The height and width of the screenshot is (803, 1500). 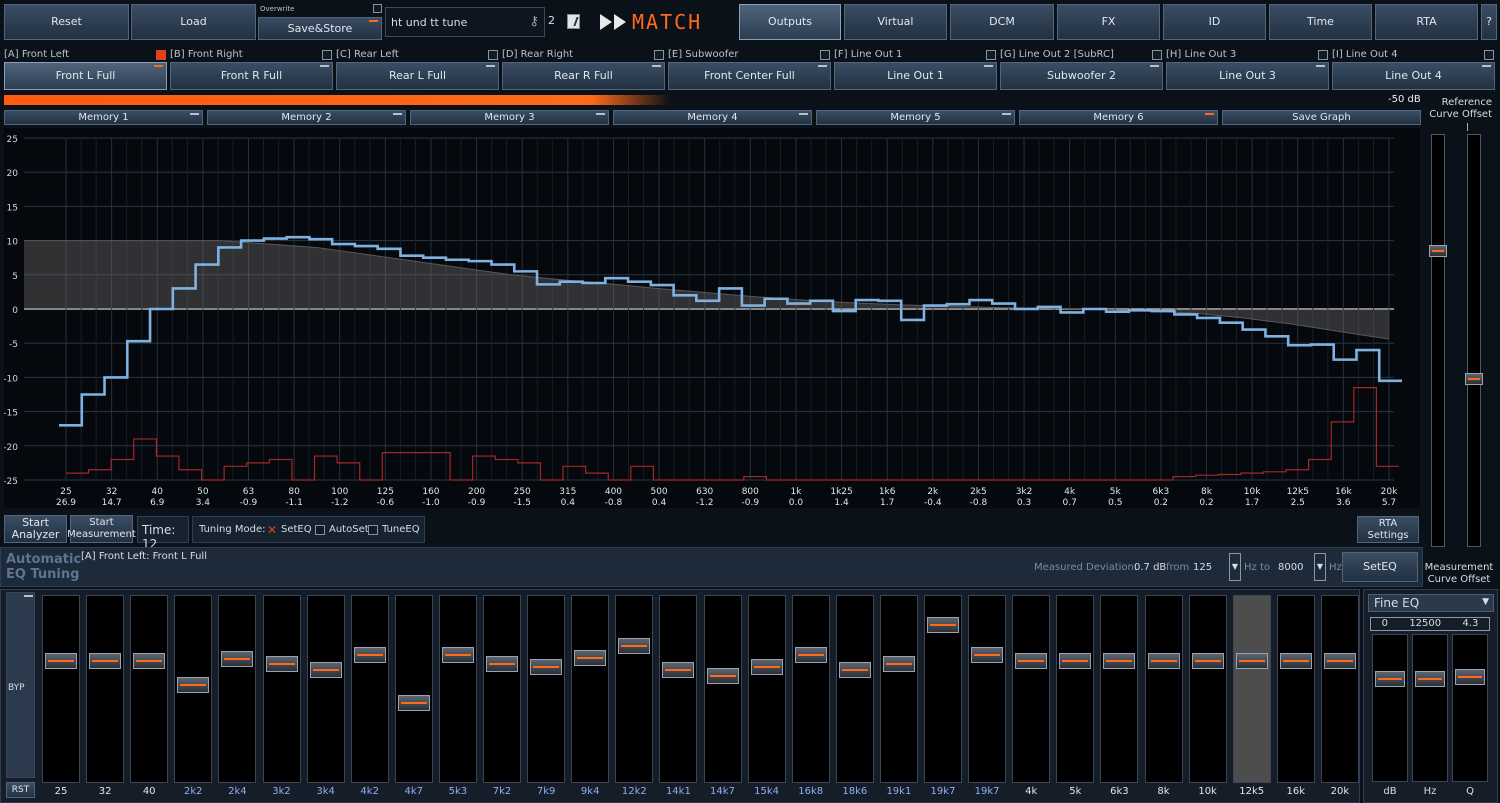 What do you see at coordinates (1474, 340) in the screenshot?
I see `measurement-offset-slider` at bounding box center [1474, 340].